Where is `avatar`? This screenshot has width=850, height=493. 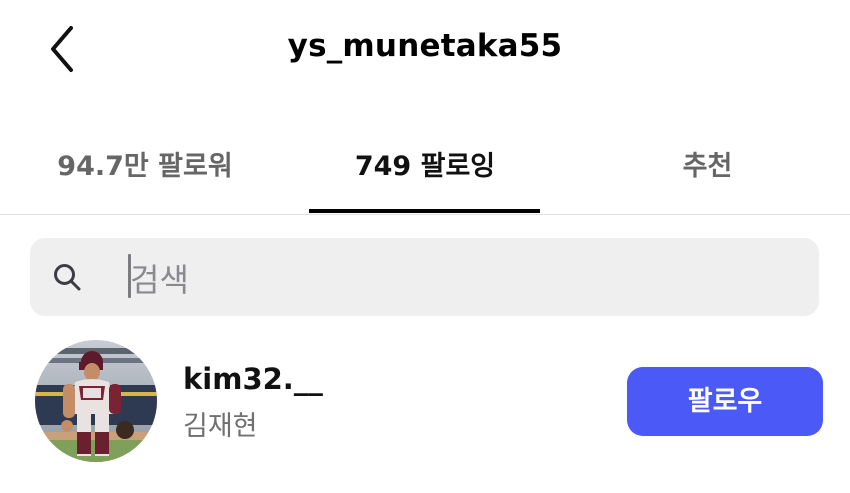 avatar is located at coordinates (96, 401).